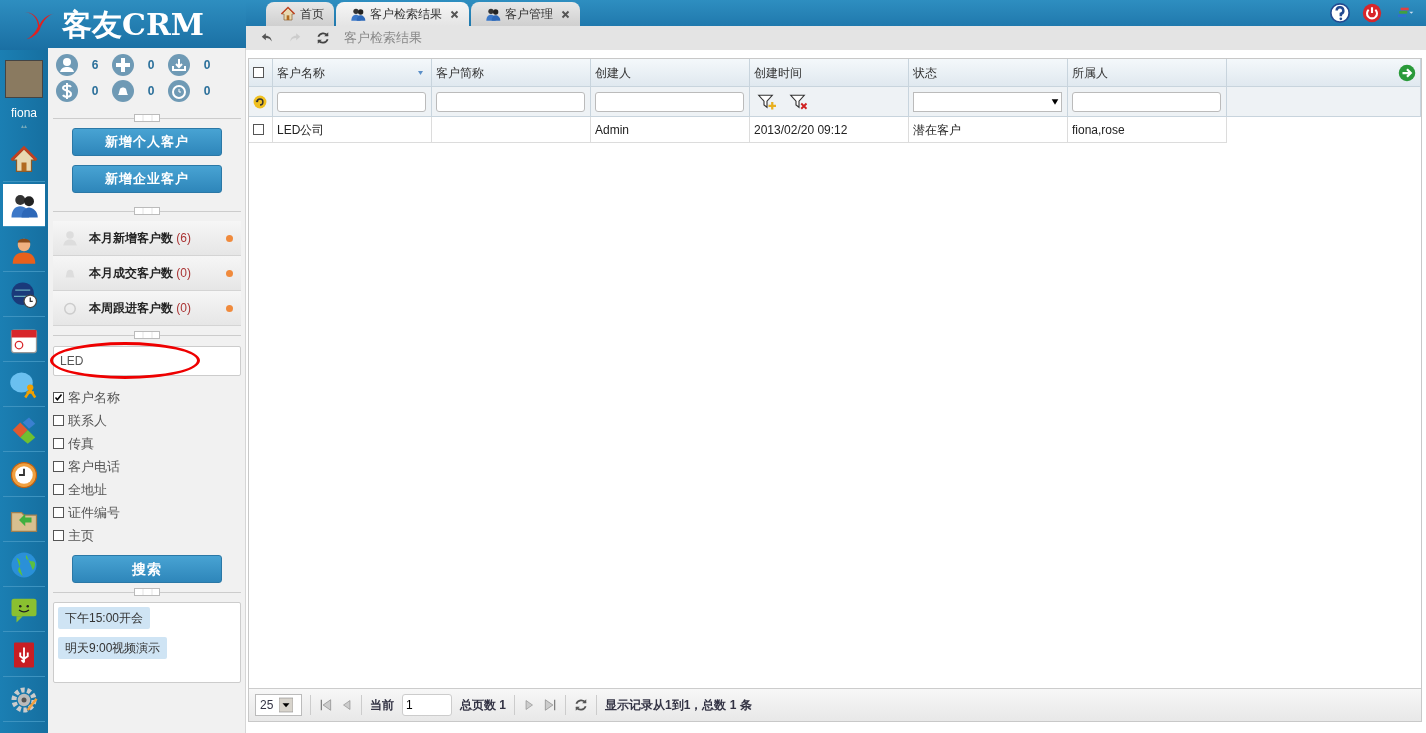 The width and height of the screenshot is (1426, 733). What do you see at coordinates (988, 130) in the screenshot?
I see `table-cell: 潜在客户` at bounding box center [988, 130].